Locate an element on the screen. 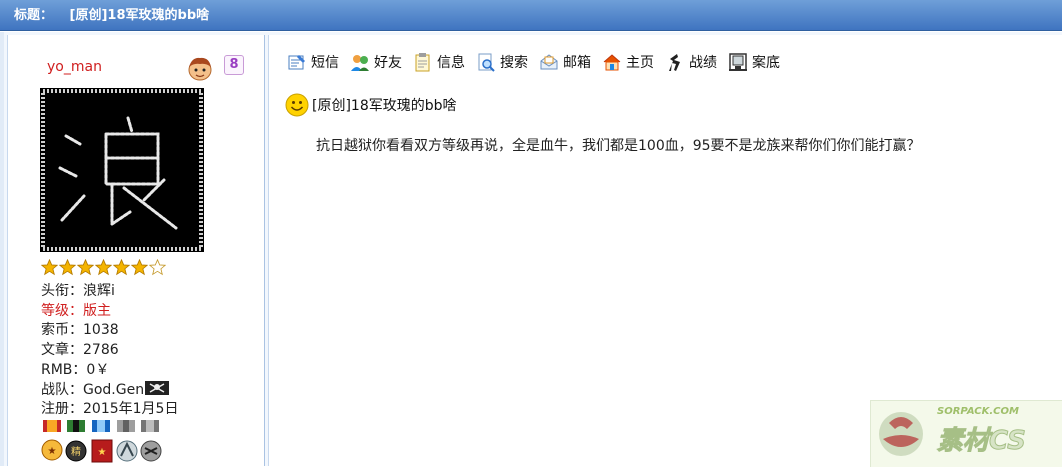 This screenshot has height=470, width=1062. user-team: 战队：God.Gen is located at coordinates (93, 389).